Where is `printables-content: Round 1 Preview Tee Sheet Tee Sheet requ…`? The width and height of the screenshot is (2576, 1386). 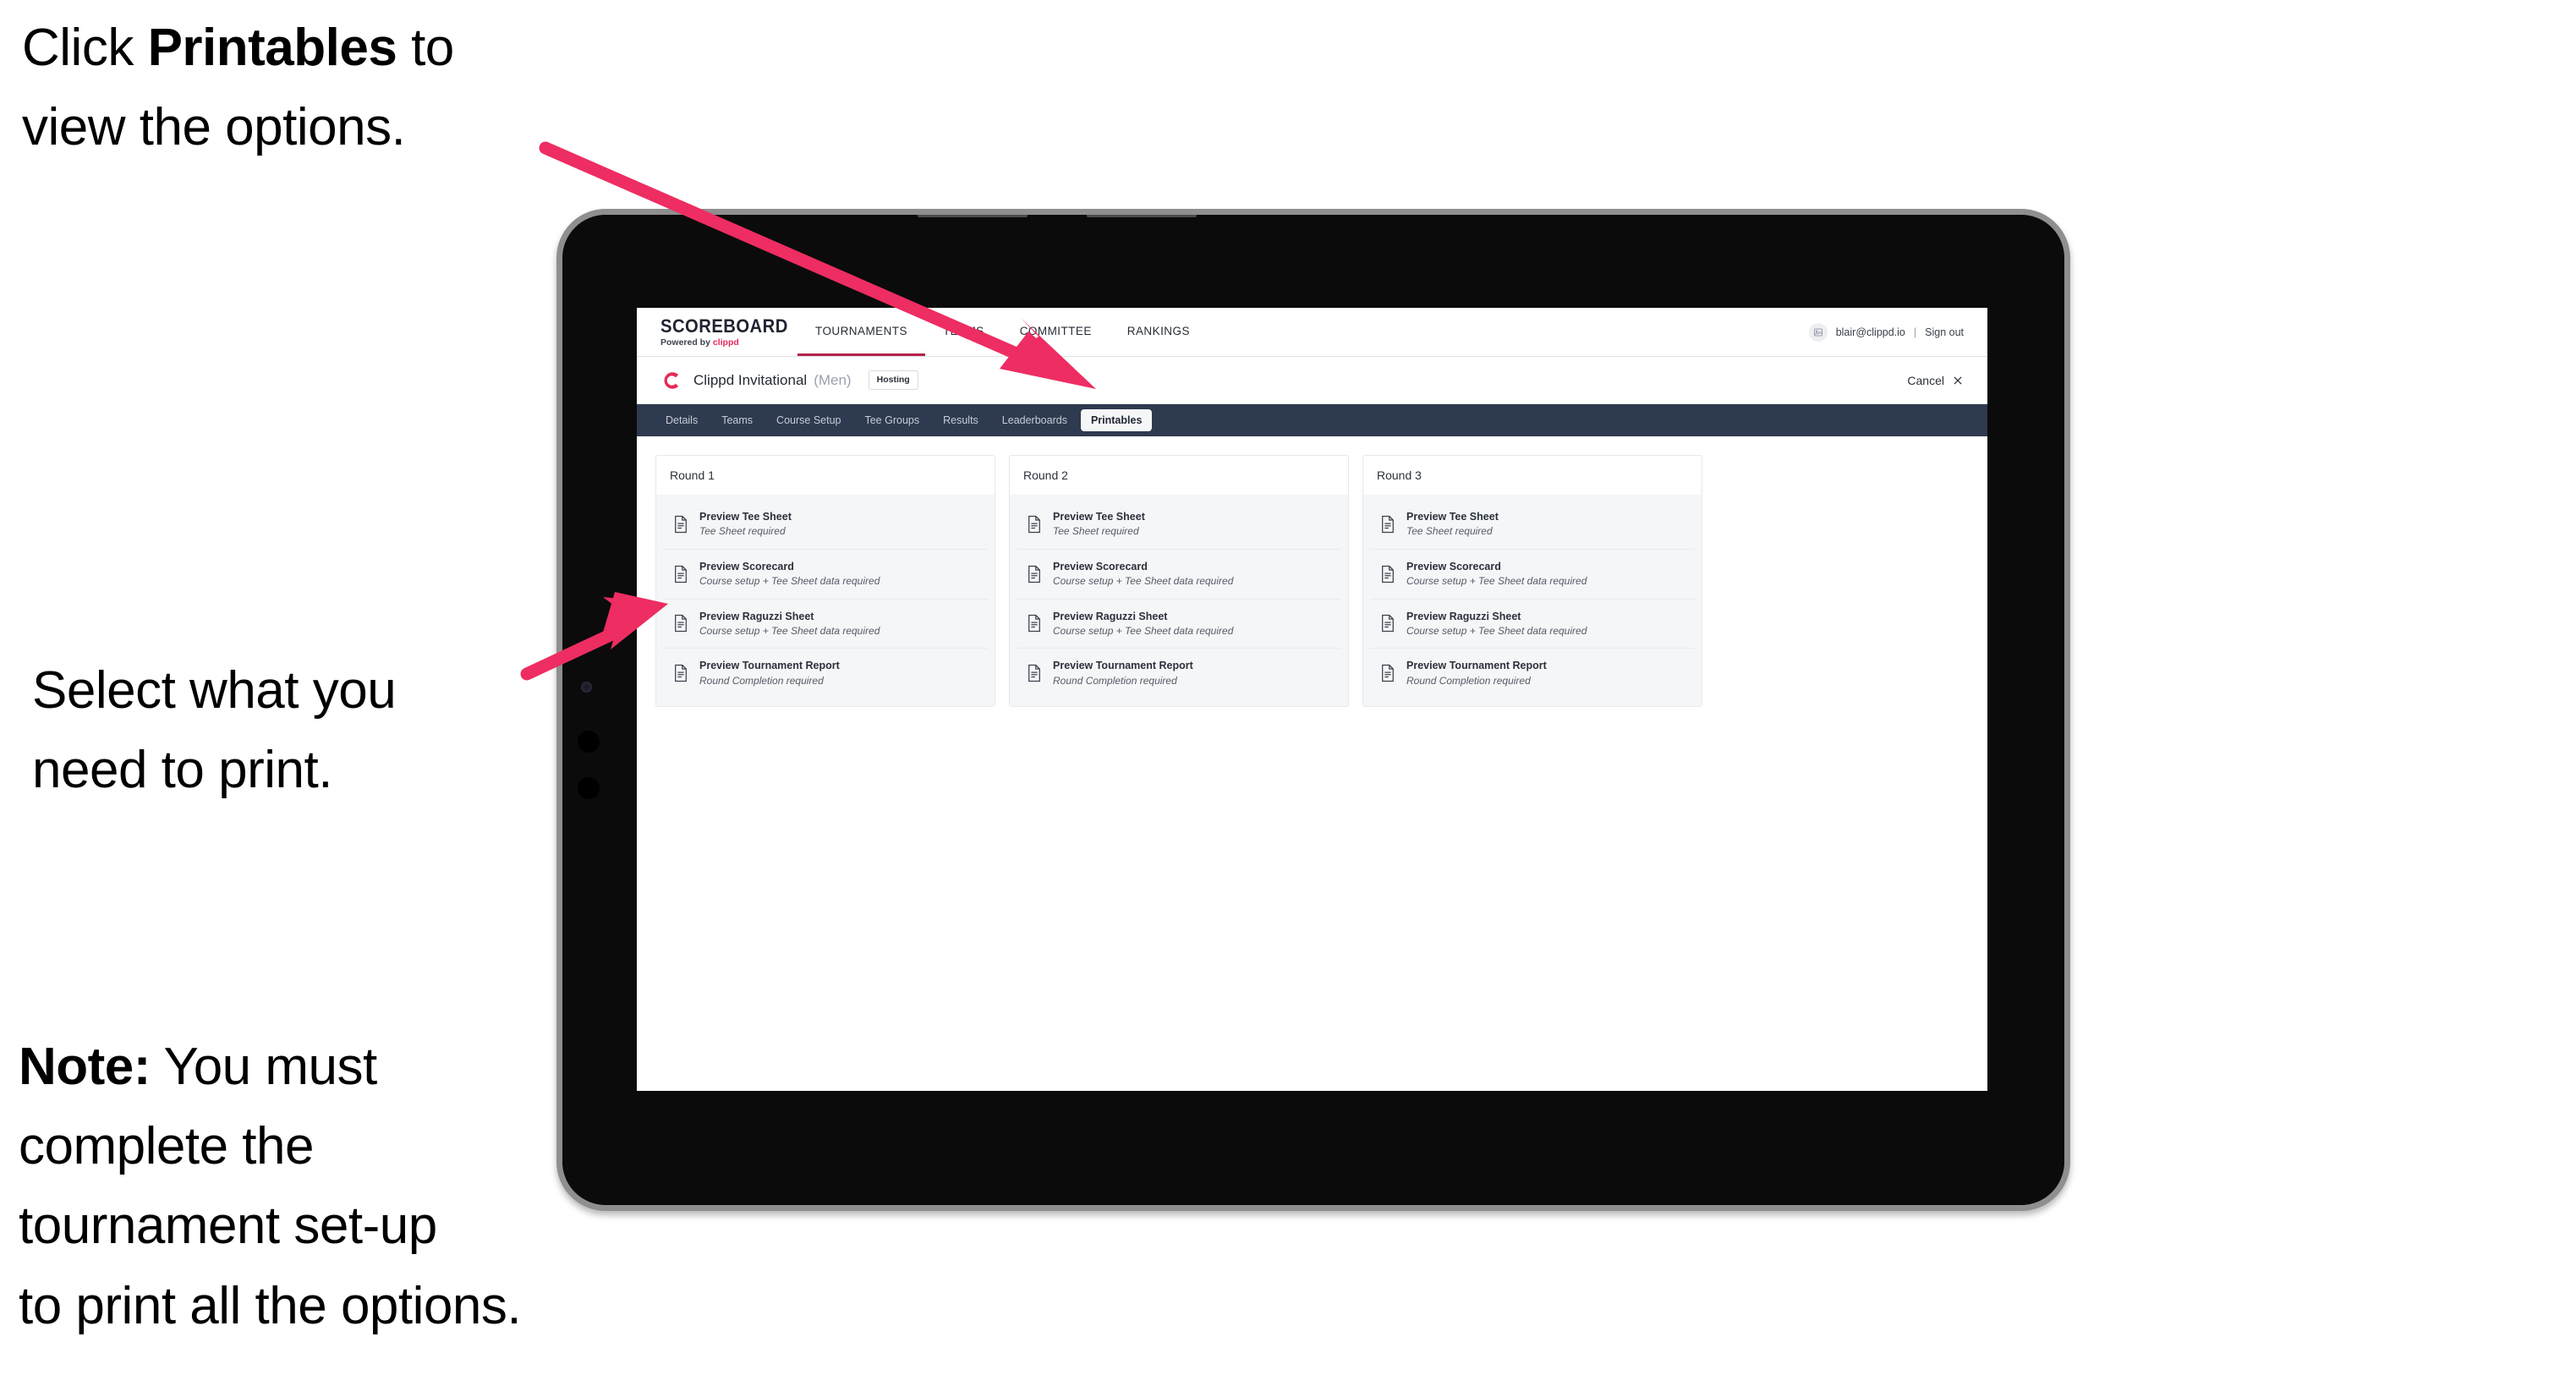
printables-content: Round 1 Preview Tee Sheet Tee Sheet requ… is located at coordinates (1312, 581).